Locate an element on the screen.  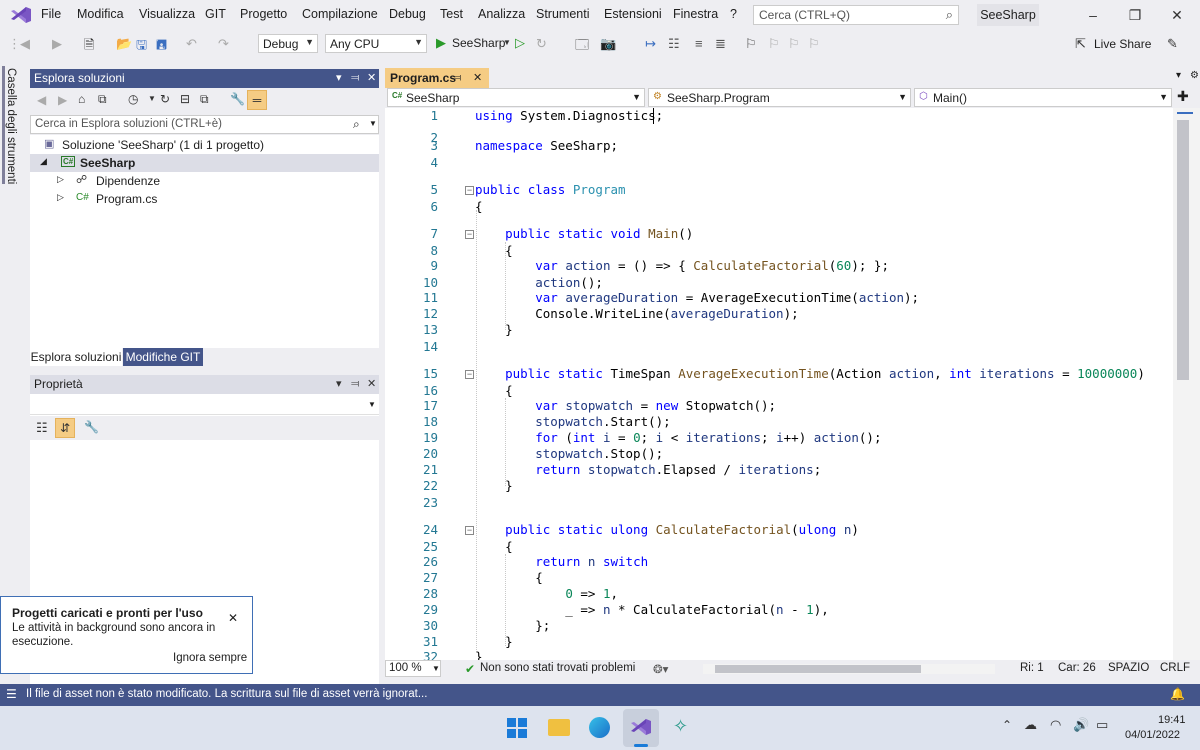
windows-start-icon is located at coordinates (517, 728).